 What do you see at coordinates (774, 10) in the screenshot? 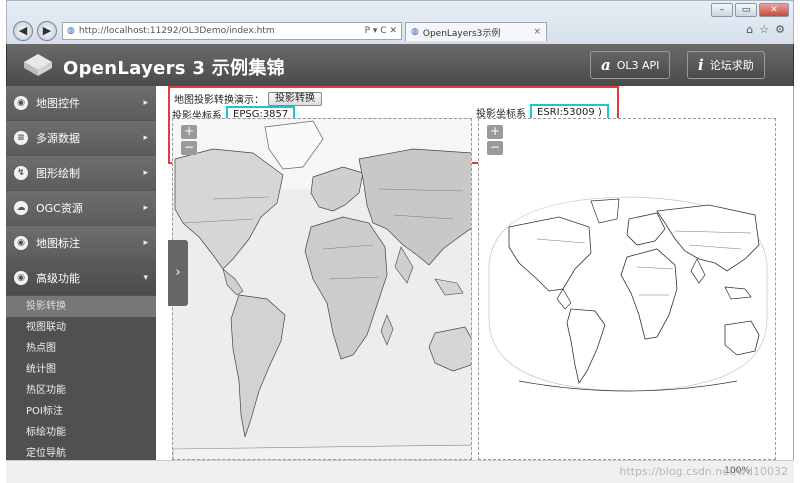
I see `close-window-button: ✕` at bounding box center [774, 10].